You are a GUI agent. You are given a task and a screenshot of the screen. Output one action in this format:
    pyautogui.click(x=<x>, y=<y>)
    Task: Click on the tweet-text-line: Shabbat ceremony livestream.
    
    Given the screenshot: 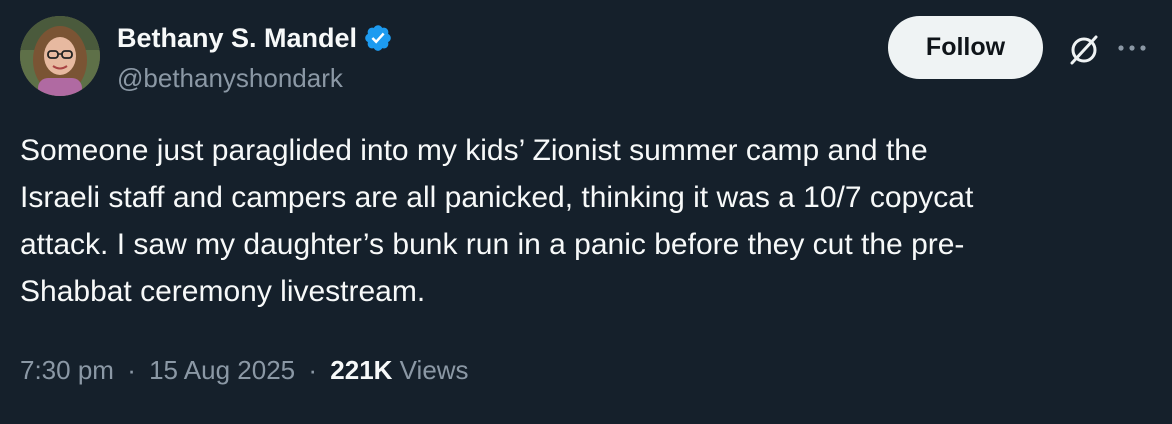 What is the action you would take?
    pyautogui.click(x=223, y=291)
    